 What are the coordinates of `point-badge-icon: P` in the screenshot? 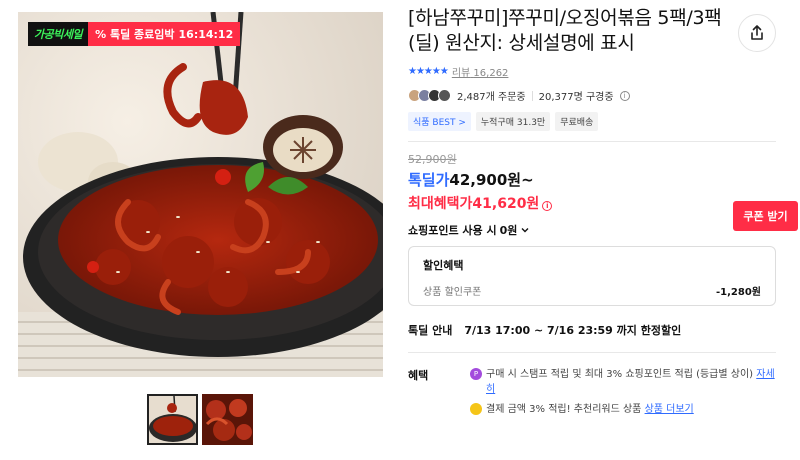 It's located at (476, 374).